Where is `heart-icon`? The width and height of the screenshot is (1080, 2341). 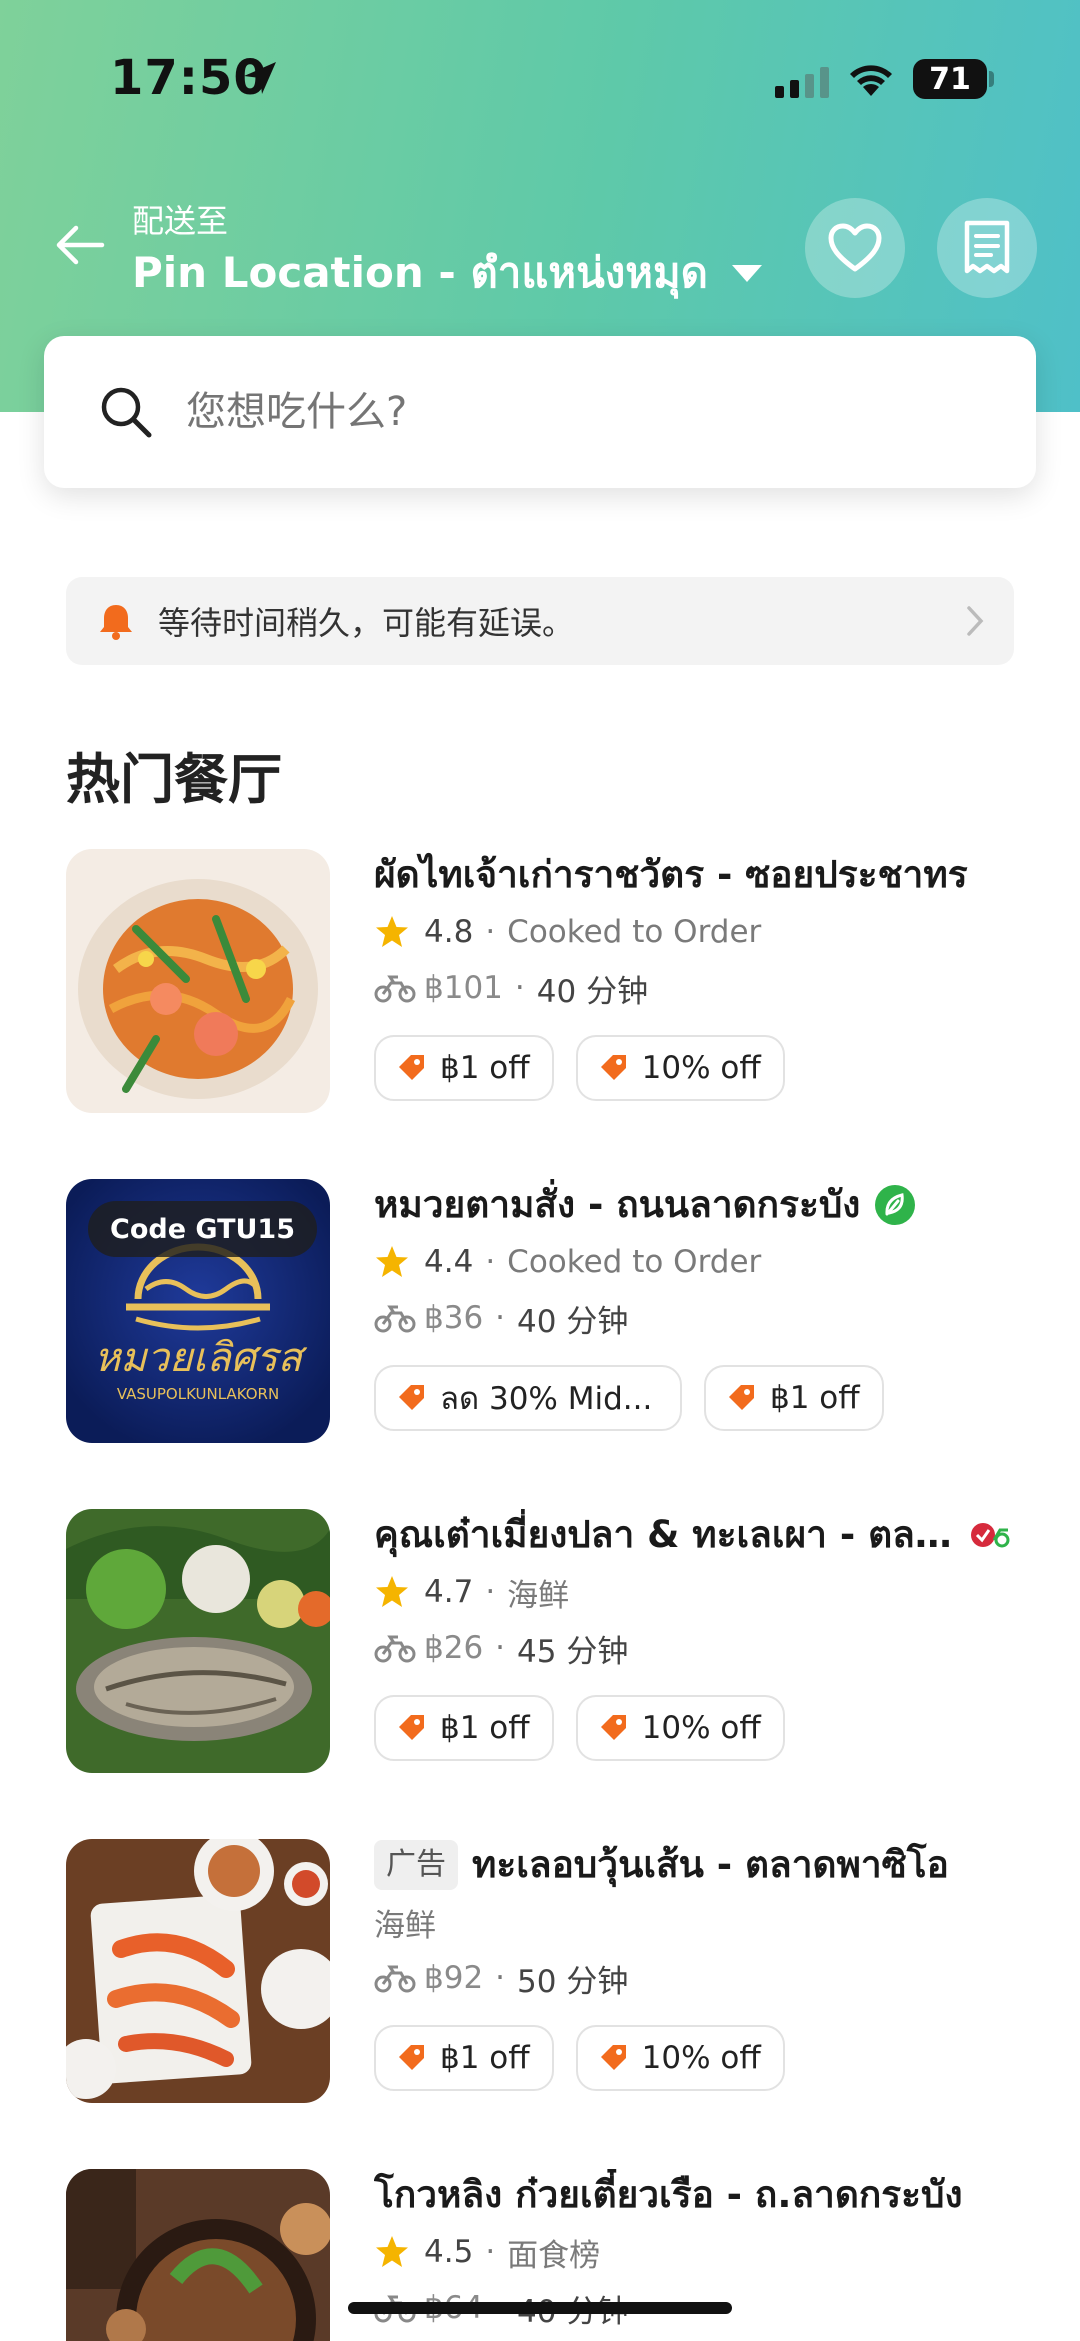 heart-icon is located at coordinates (855, 247).